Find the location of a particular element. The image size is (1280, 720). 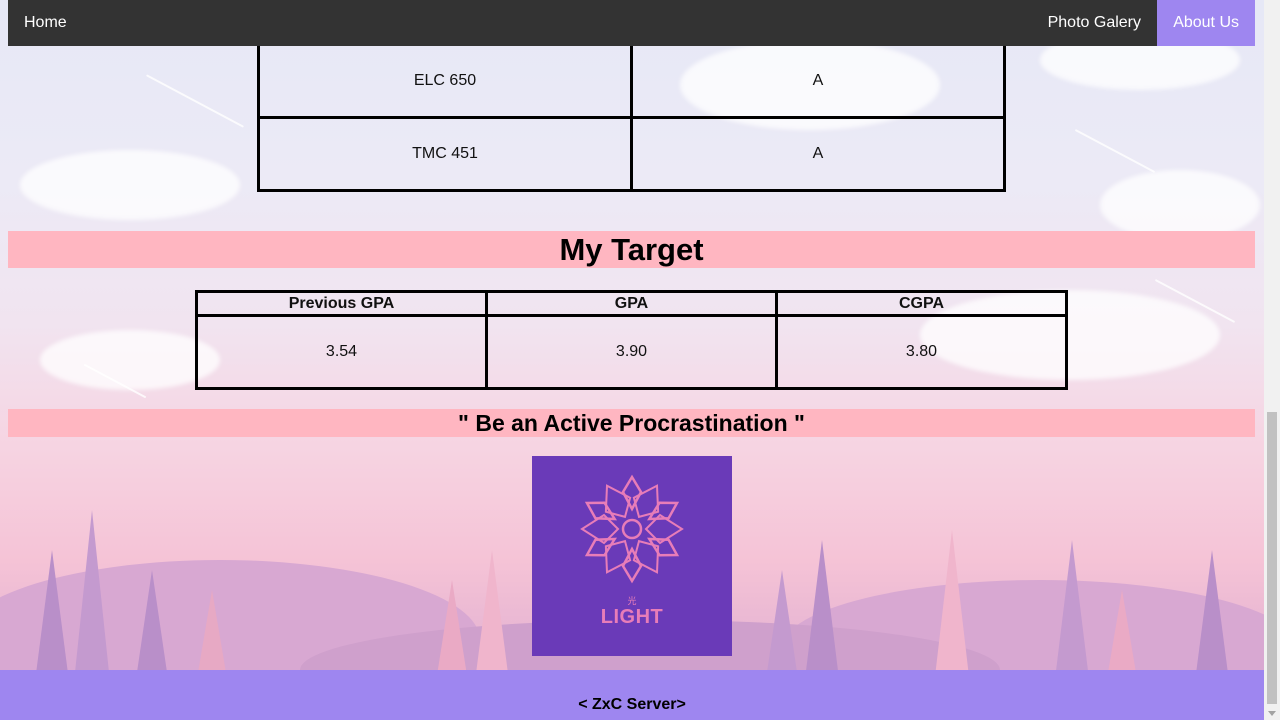

table-row: ELC 650 A is located at coordinates (631, 81).